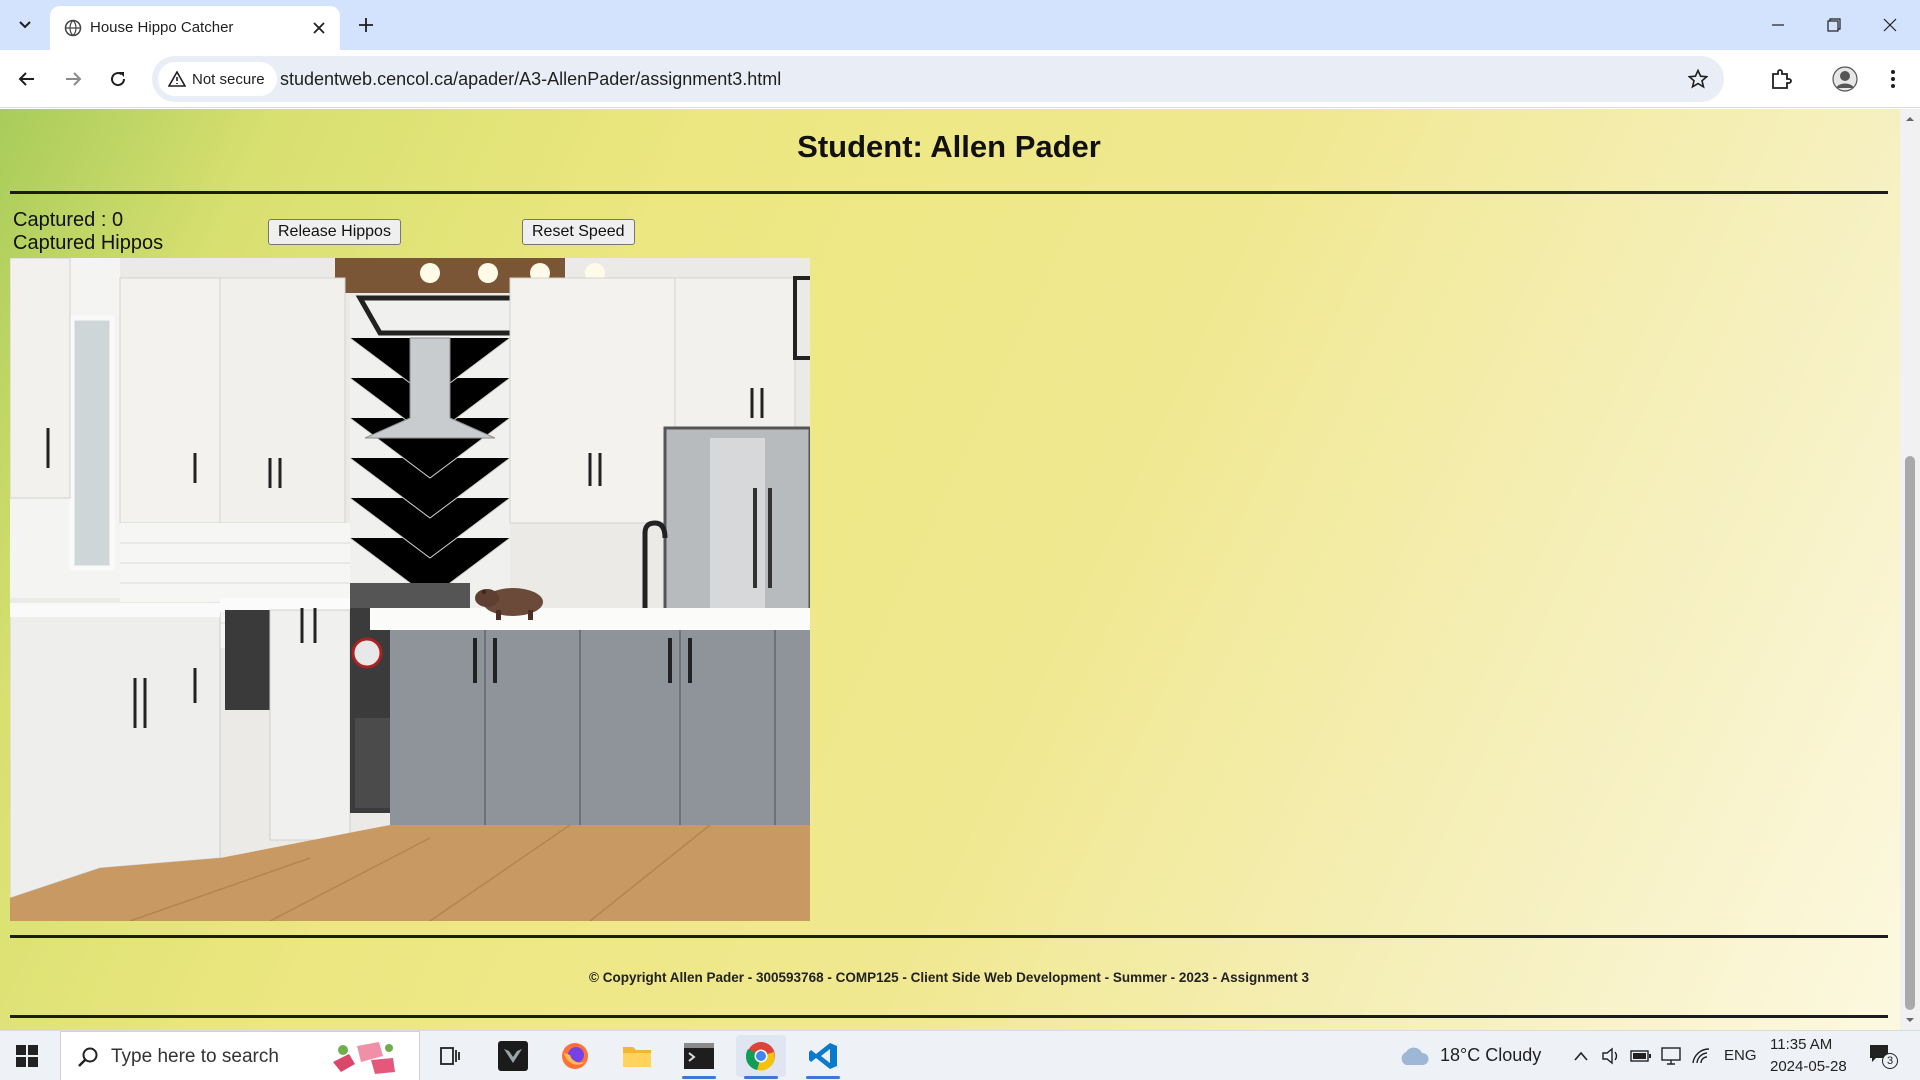 Image resolution: width=1920 pixels, height=1080 pixels. I want to click on restore-icon, so click(1834, 25).